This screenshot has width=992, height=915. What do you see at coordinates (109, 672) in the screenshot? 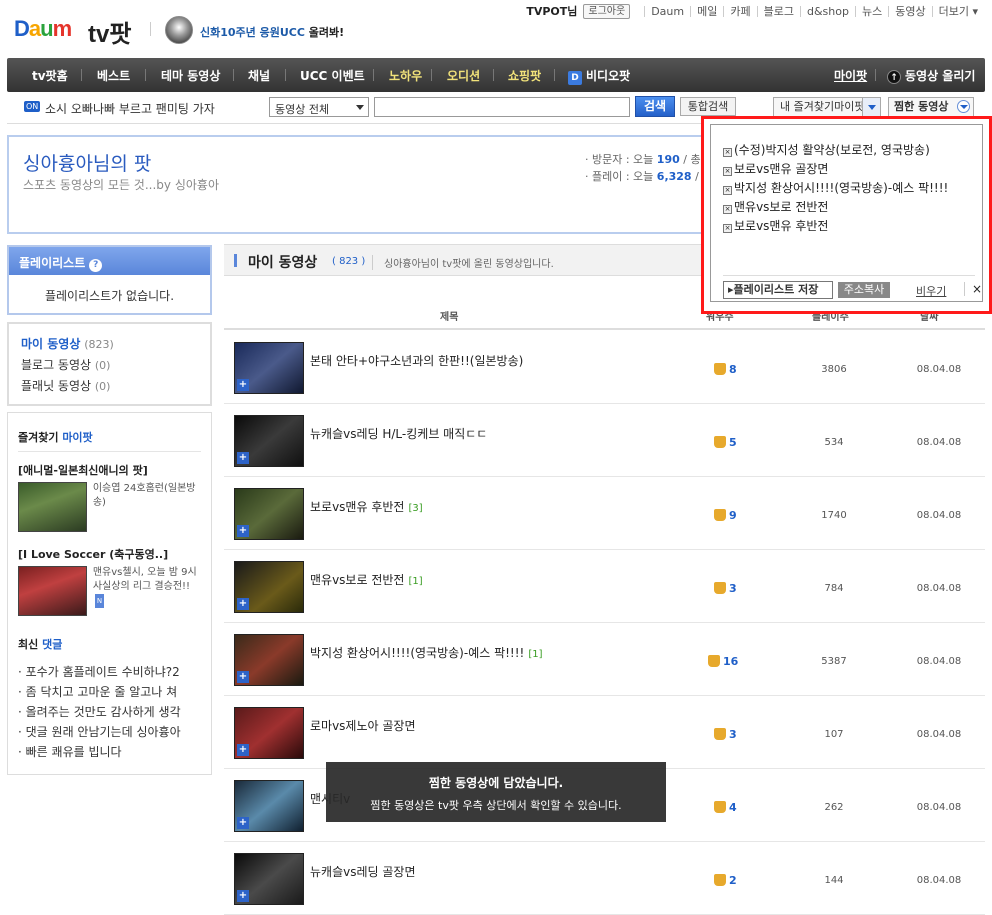
I see `comment-item: 포수가 홈플레이트 수비하냐?2` at bounding box center [109, 672].